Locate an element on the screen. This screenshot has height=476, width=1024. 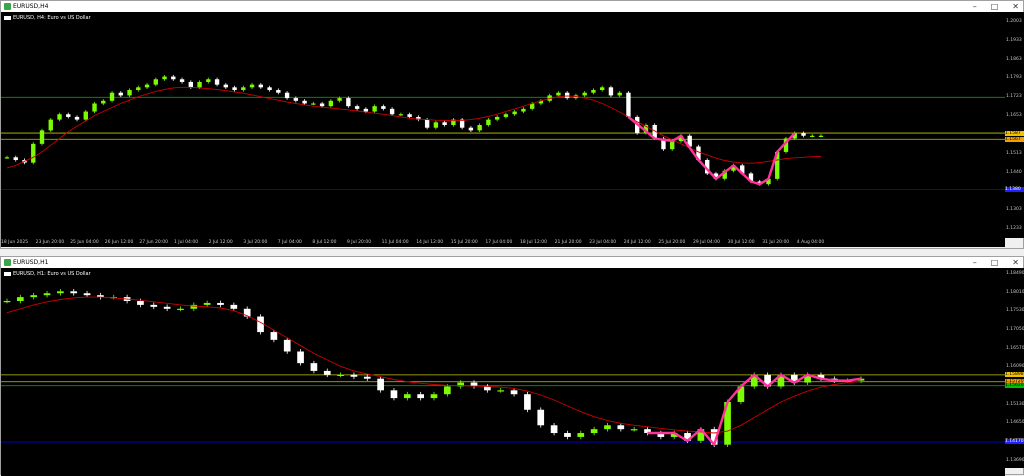
price-axis-label: 1.13690 is located at coordinates (1015, 460).